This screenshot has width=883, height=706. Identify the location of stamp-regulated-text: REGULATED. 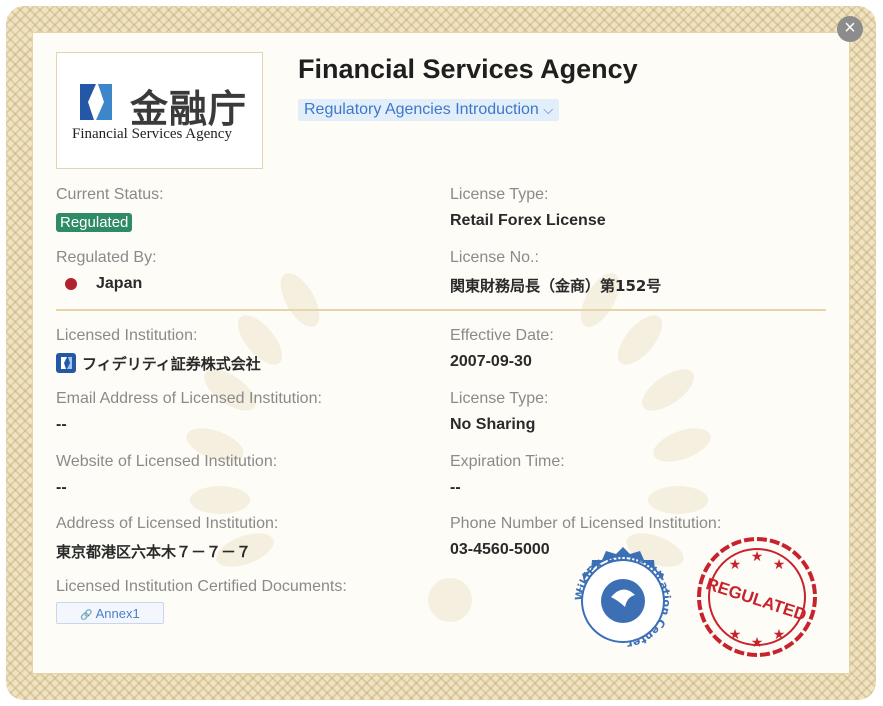
(756, 599).